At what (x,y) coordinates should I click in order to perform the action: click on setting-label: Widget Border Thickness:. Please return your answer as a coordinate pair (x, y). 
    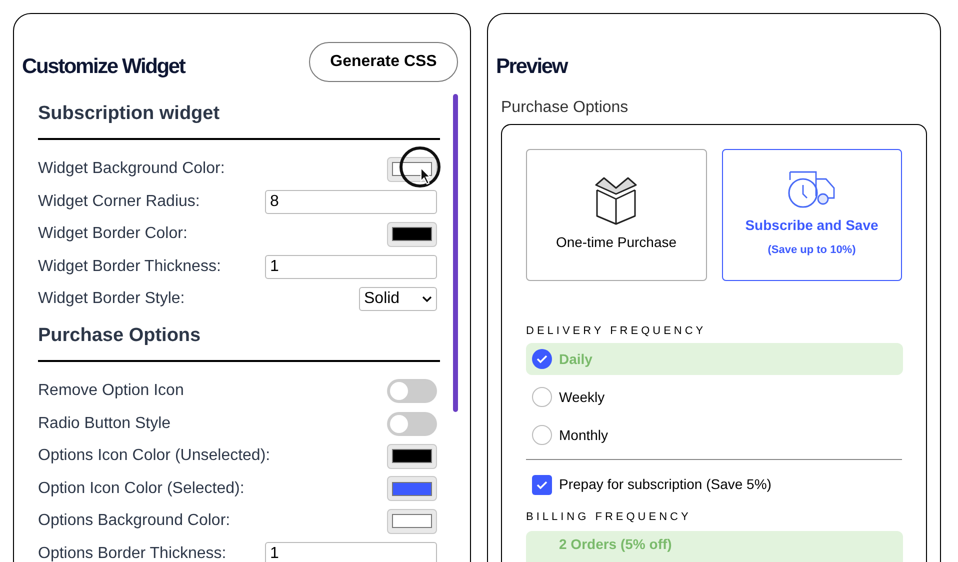
    Looking at the image, I should click on (129, 266).